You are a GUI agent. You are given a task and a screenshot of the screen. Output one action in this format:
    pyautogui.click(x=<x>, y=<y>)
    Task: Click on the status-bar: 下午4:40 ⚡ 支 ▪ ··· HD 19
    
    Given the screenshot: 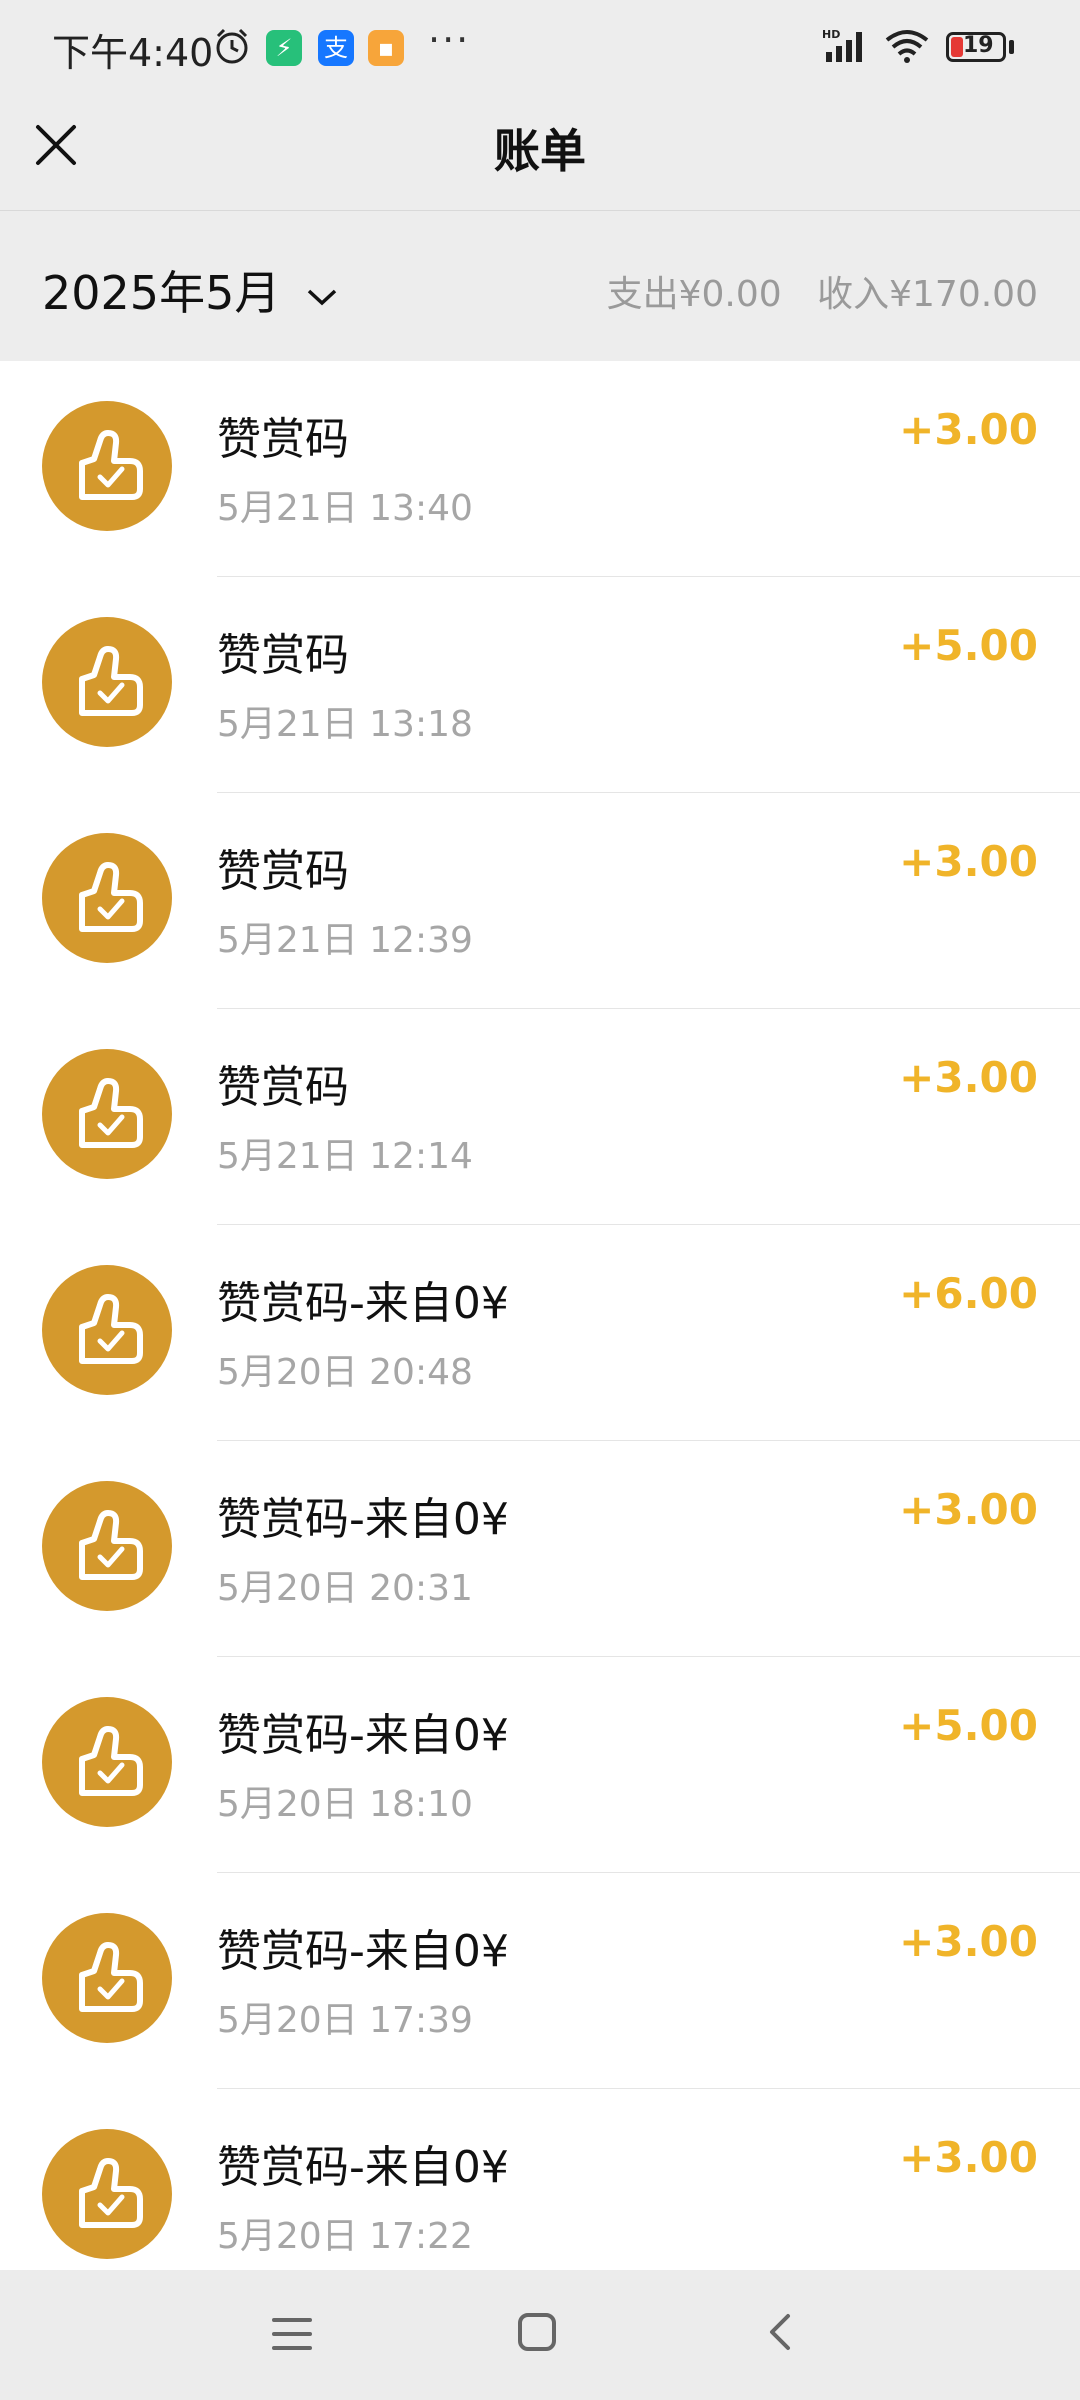 What is the action you would take?
    pyautogui.click(x=540, y=47)
    